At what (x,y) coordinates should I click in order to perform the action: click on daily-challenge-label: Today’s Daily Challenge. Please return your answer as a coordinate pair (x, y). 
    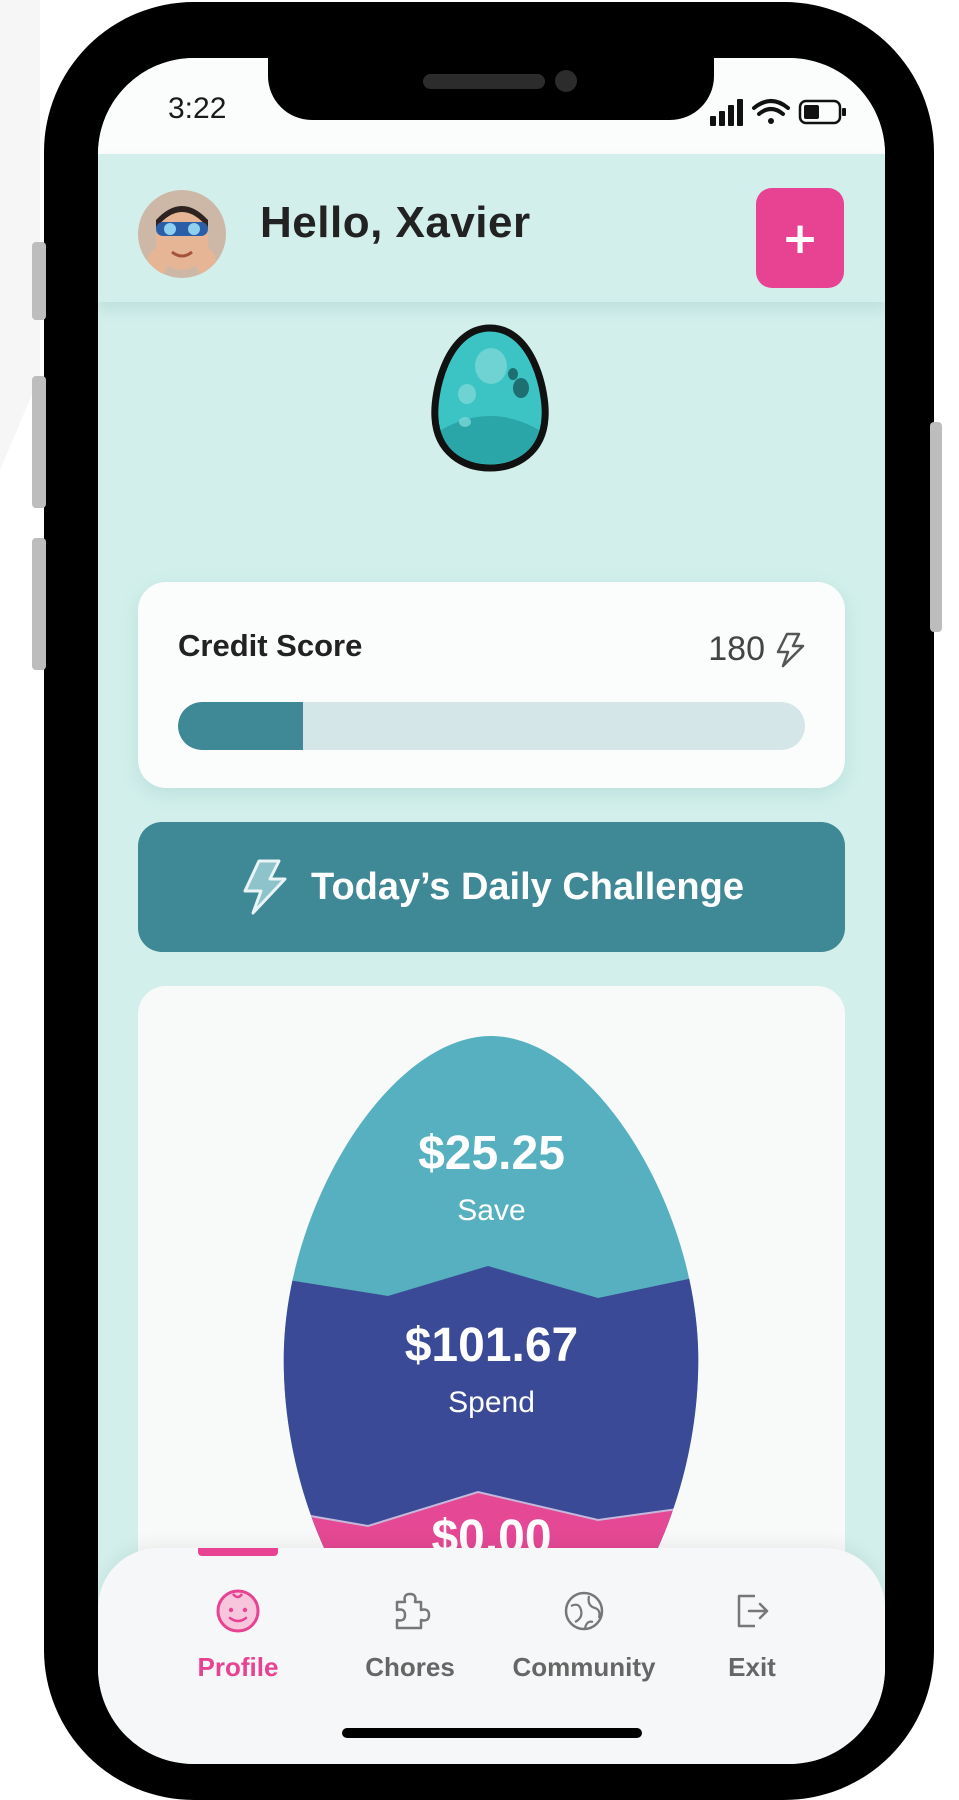
    Looking at the image, I should click on (527, 886).